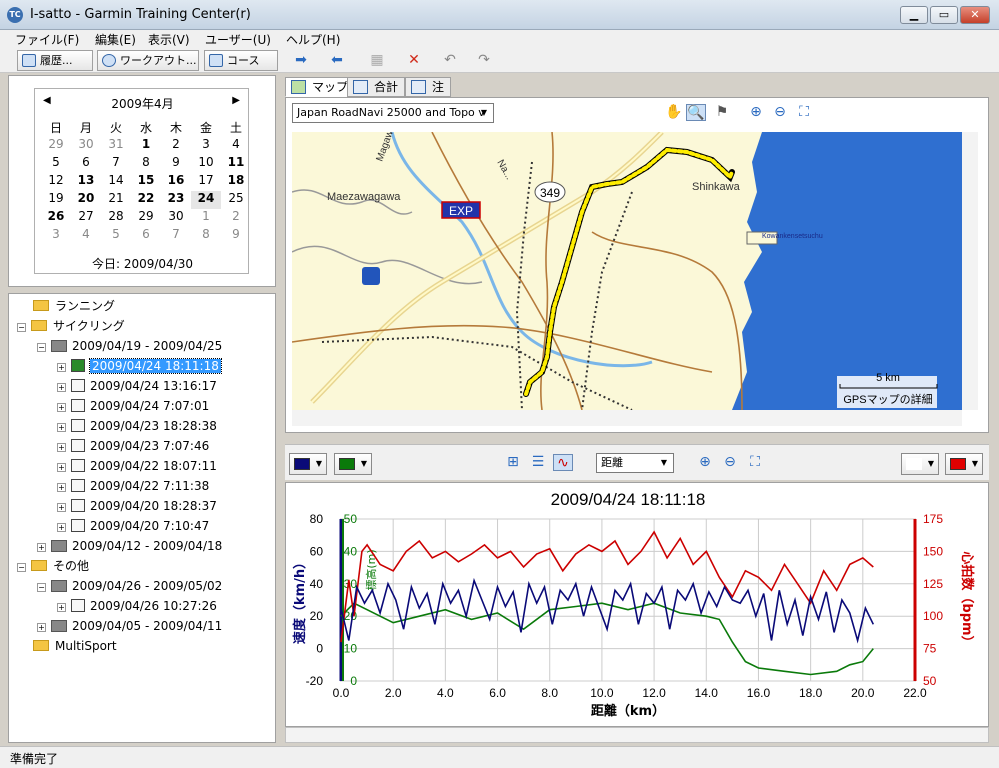  Describe the element at coordinates (964, 464) in the screenshot. I see `heartrate-color-button: ▼` at that location.